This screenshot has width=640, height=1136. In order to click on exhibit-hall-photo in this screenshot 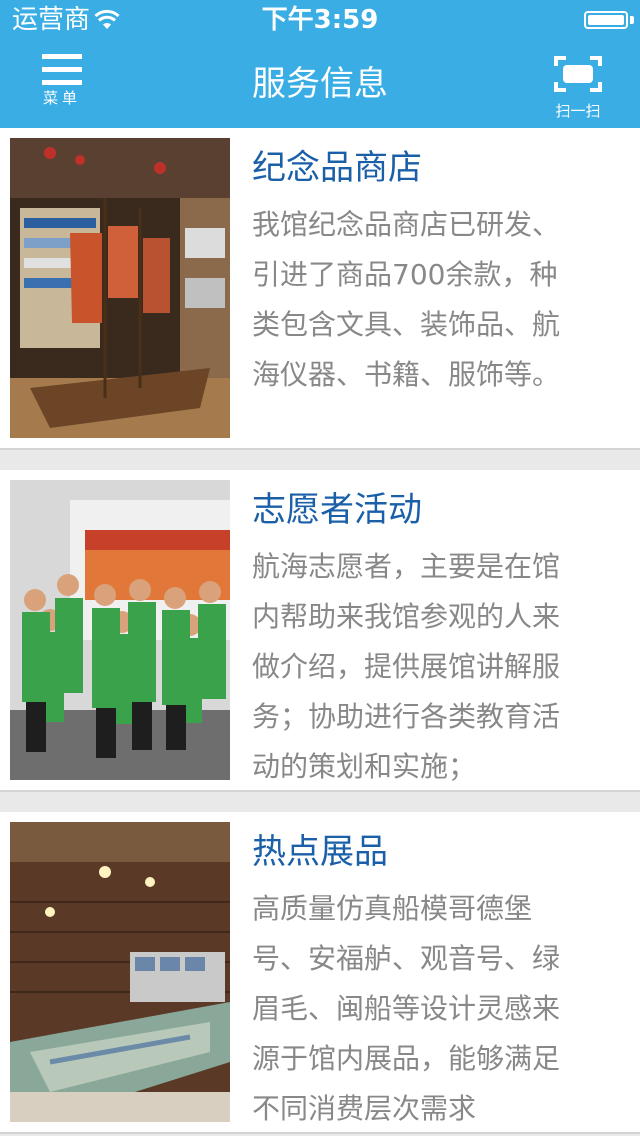, I will do `click(120, 972)`.